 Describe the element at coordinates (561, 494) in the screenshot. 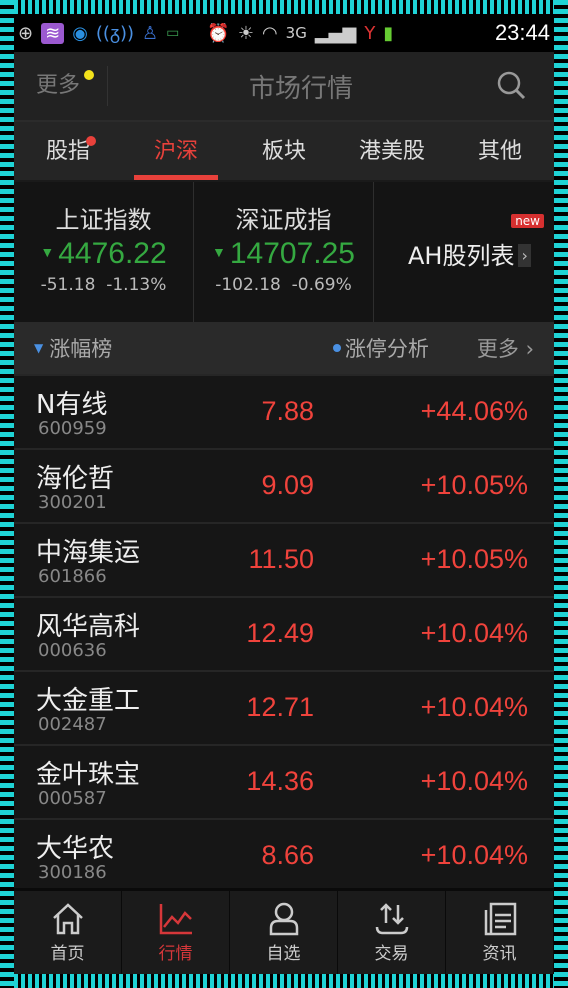

I see `frame-right` at that location.